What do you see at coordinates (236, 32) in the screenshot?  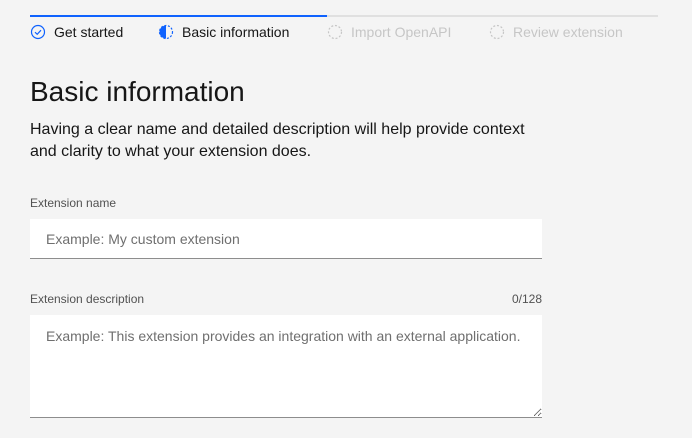 I see `progress-step-label: Basic information` at bounding box center [236, 32].